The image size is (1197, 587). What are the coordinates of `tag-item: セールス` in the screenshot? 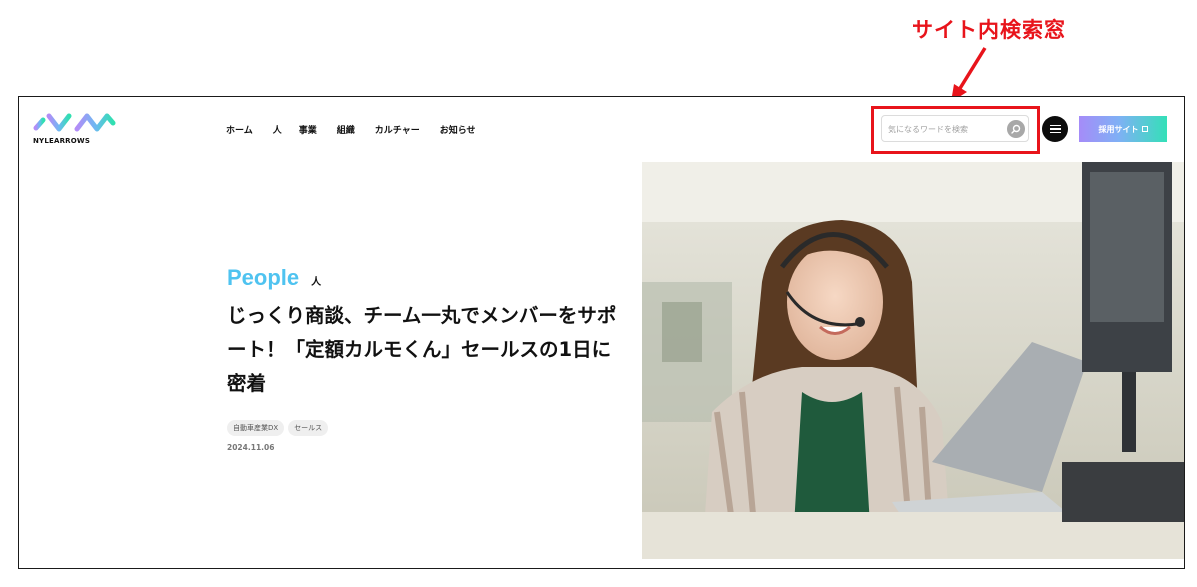 It's located at (308, 428).